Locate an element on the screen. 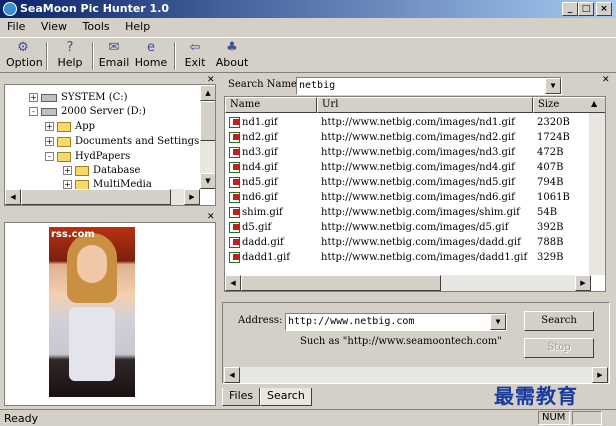  status-text: Ready is located at coordinates (21, 418).